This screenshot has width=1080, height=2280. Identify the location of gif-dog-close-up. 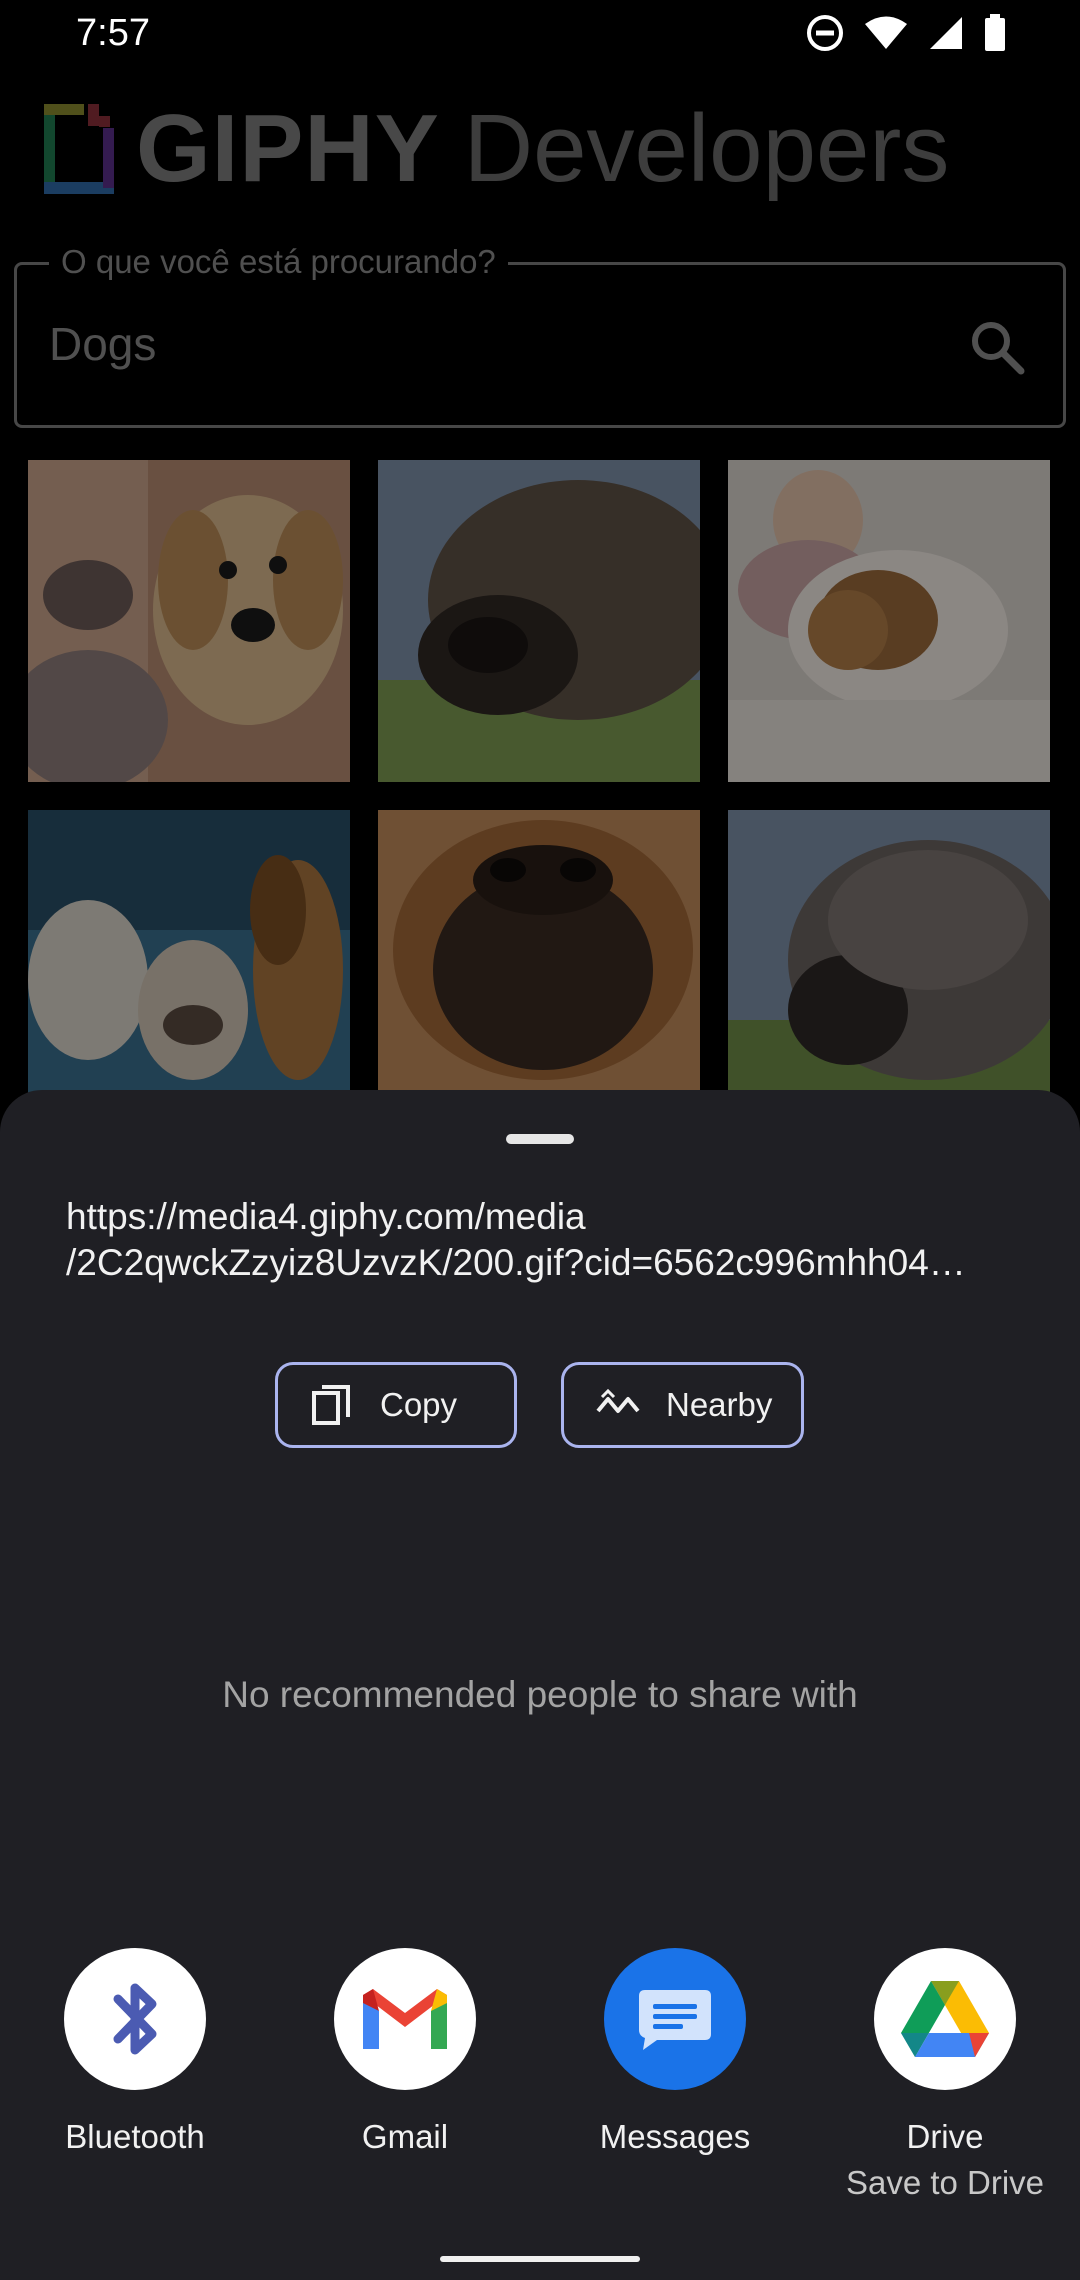
(539, 621).